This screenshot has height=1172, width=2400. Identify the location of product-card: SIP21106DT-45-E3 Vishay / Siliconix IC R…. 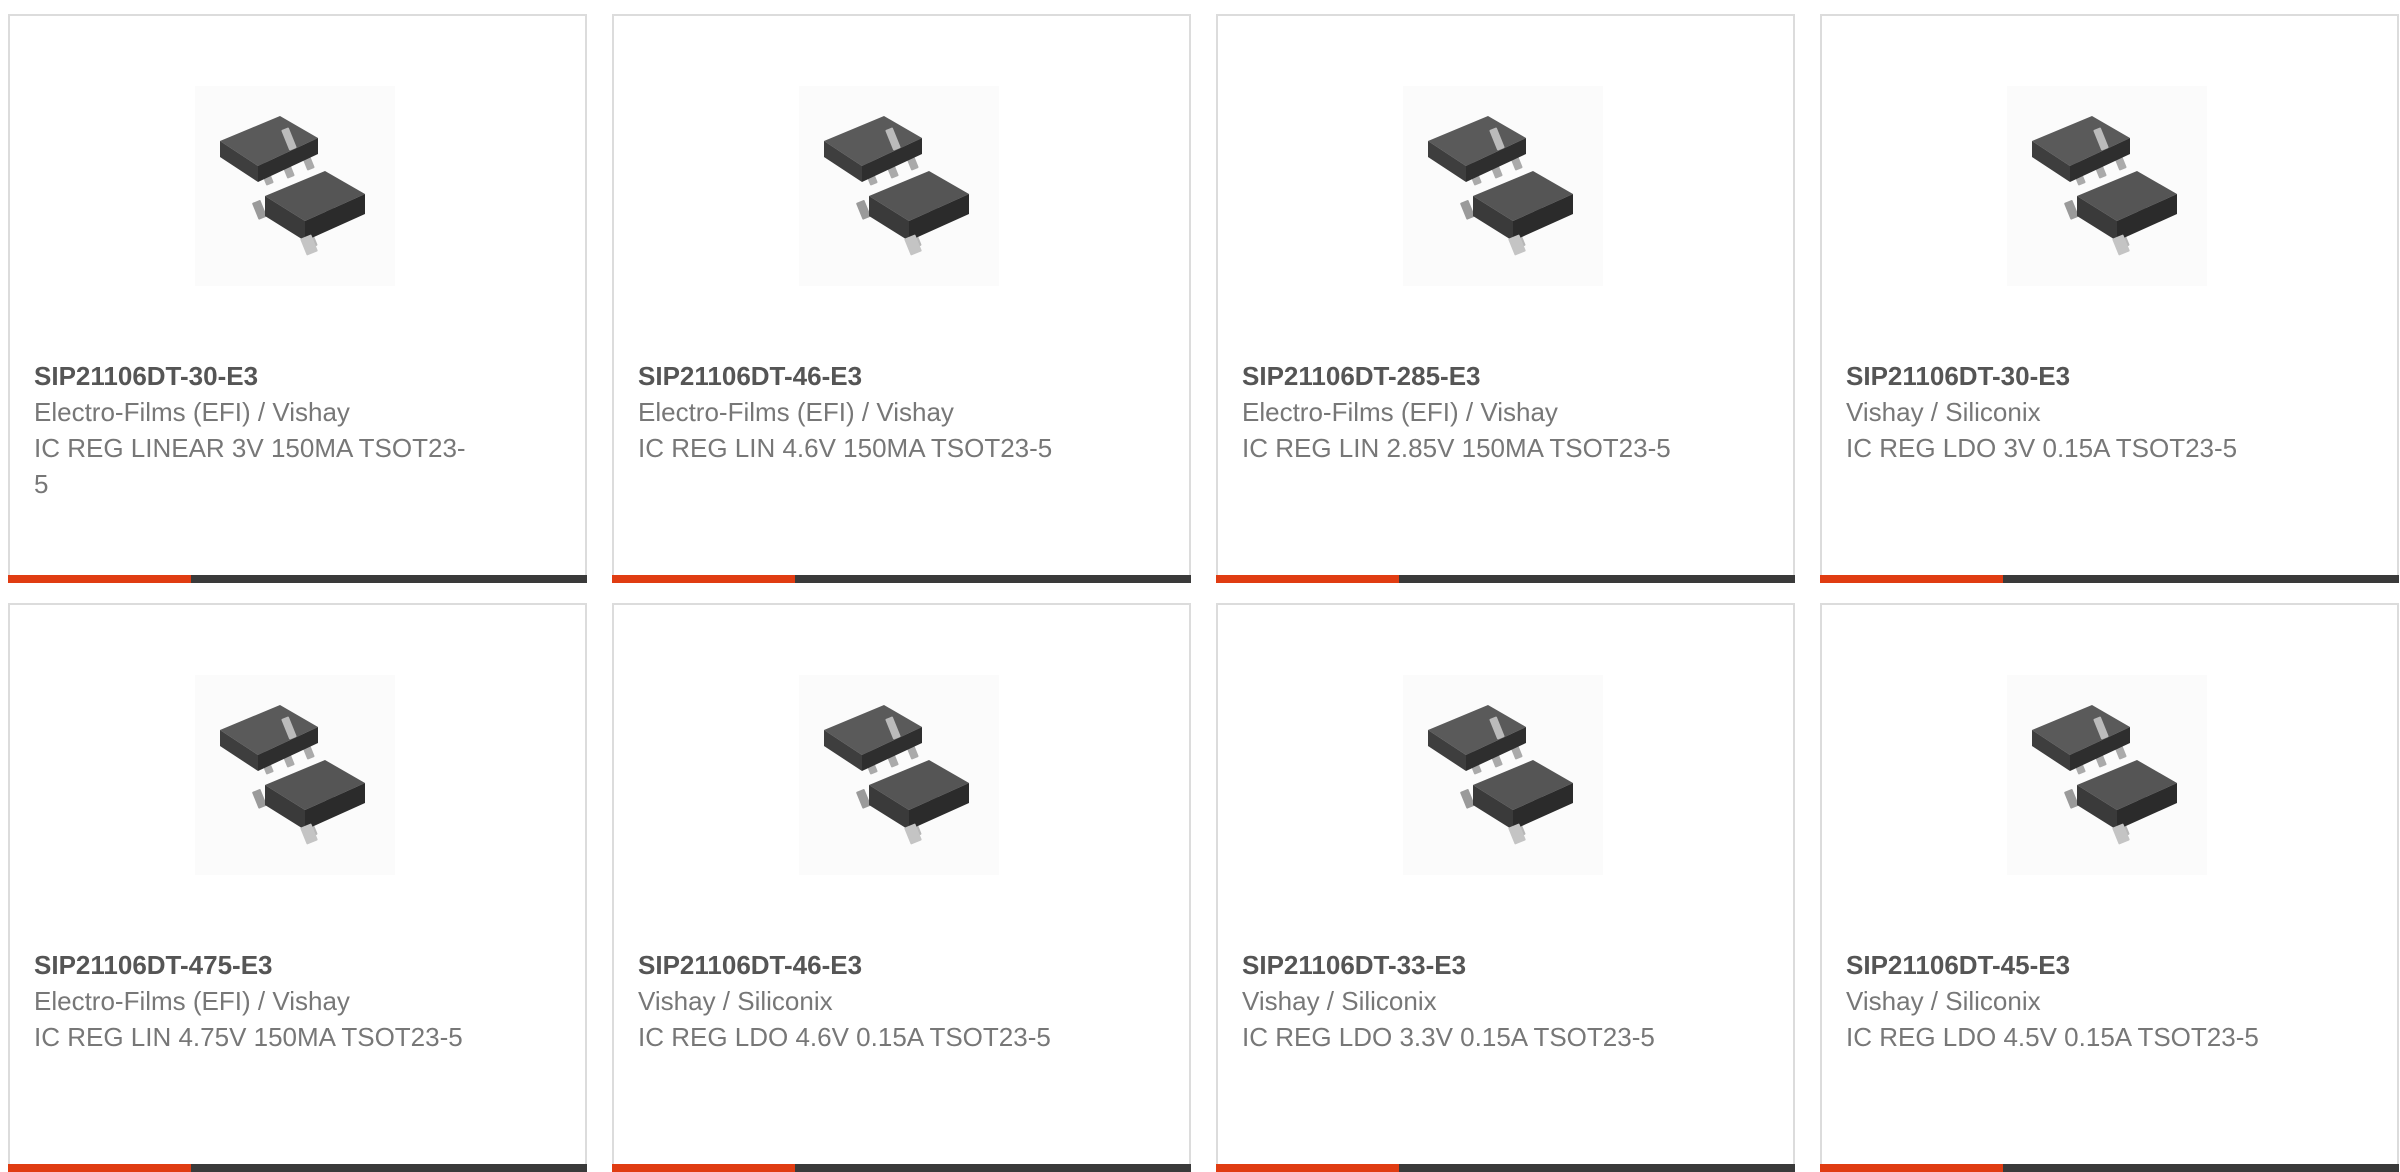
(2109, 887).